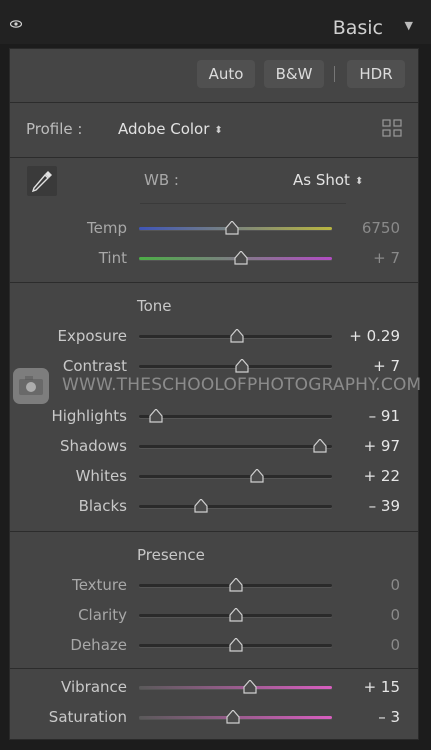 This screenshot has width=431, height=750. Describe the element at coordinates (94, 687) in the screenshot. I see `vibrance-label: Vibrance` at that location.